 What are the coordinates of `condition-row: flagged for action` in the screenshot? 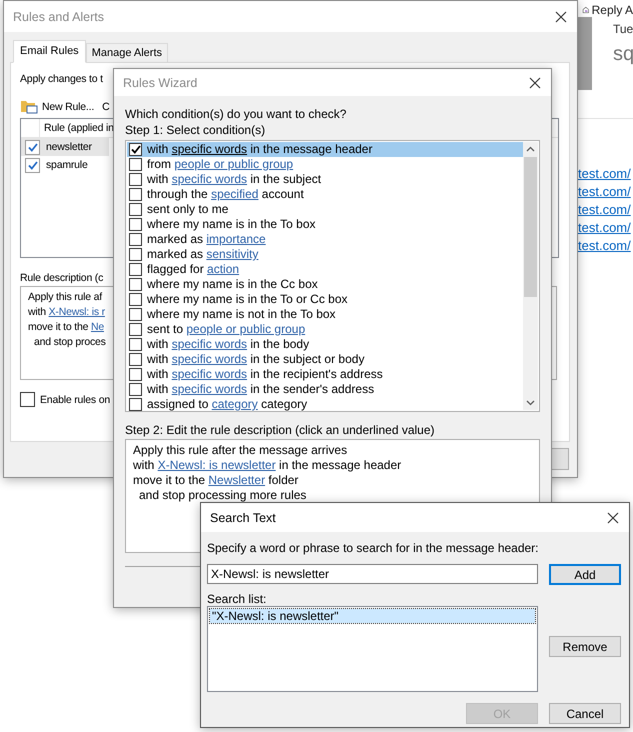 It's located at (325, 269).